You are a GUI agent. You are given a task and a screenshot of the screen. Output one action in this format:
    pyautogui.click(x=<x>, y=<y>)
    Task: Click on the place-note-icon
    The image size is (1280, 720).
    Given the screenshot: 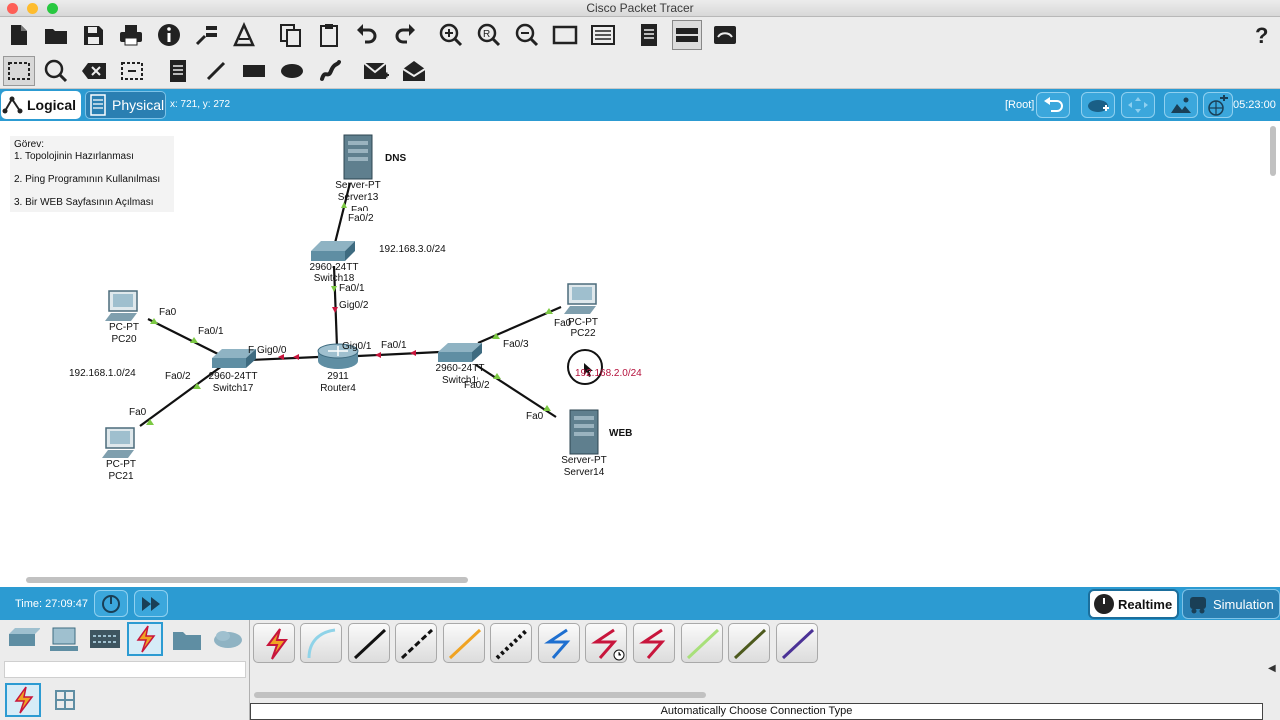 What is the action you would take?
    pyautogui.click(x=178, y=71)
    